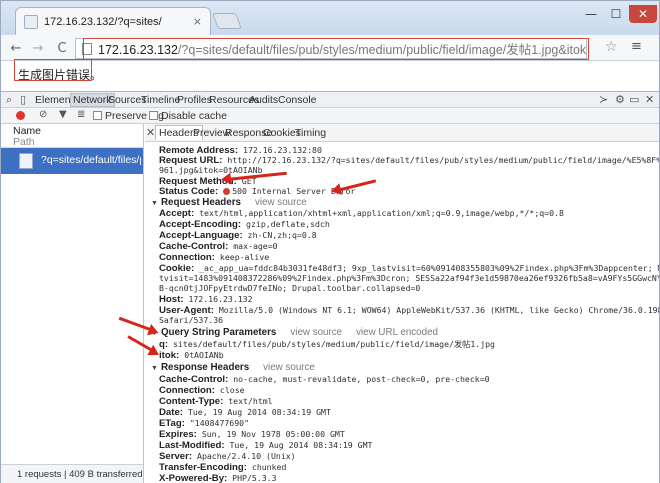 The image size is (660, 483). I want to click on header-value: close, so click(232, 390).